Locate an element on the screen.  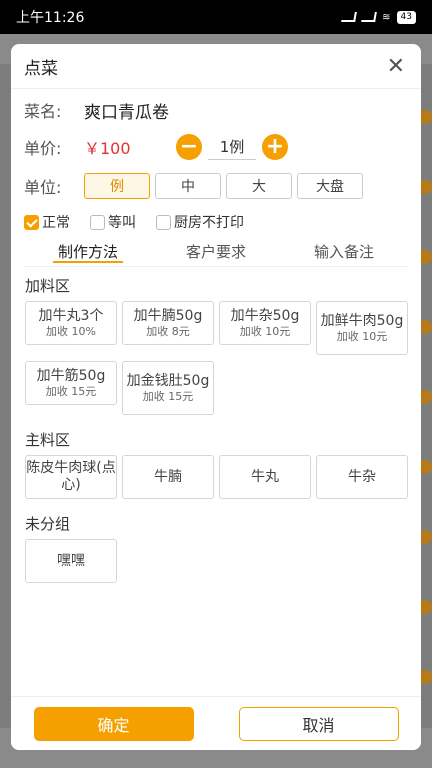
checkbox-normal: 正常 is located at coordinates (47, 222).